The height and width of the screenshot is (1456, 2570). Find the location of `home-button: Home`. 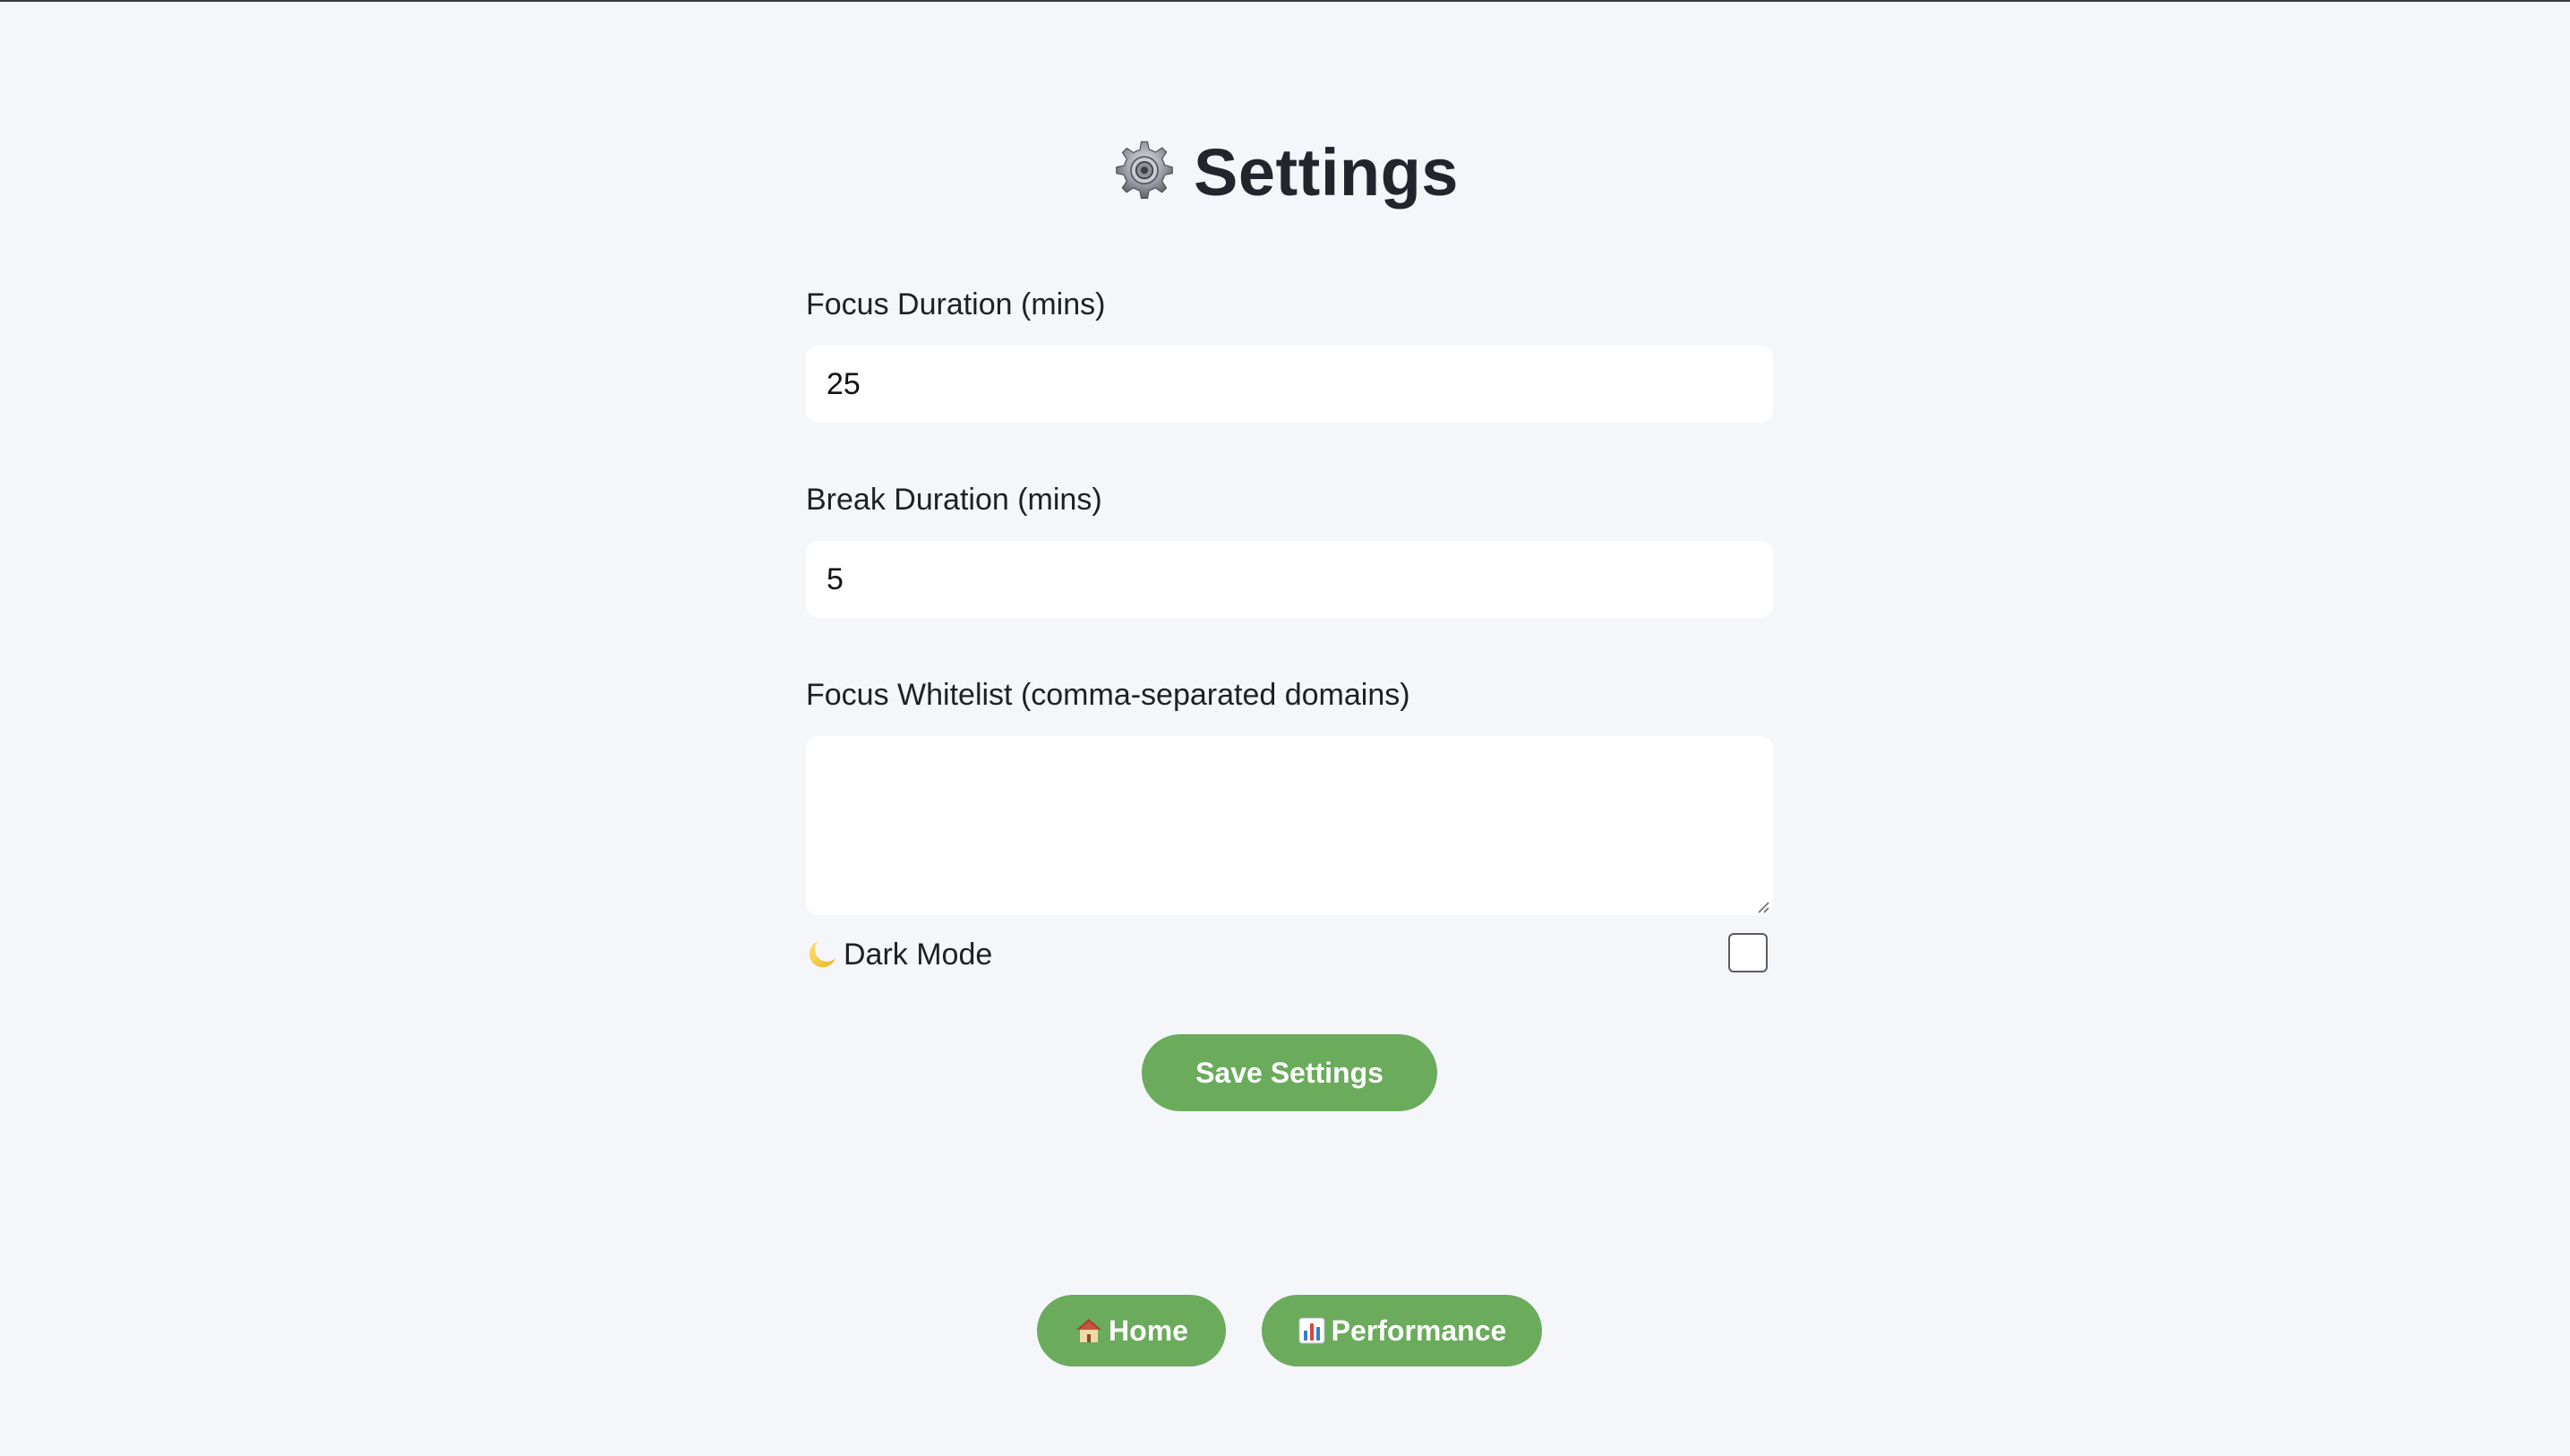

home-button: Home is located at coordinates (1131, 1330).